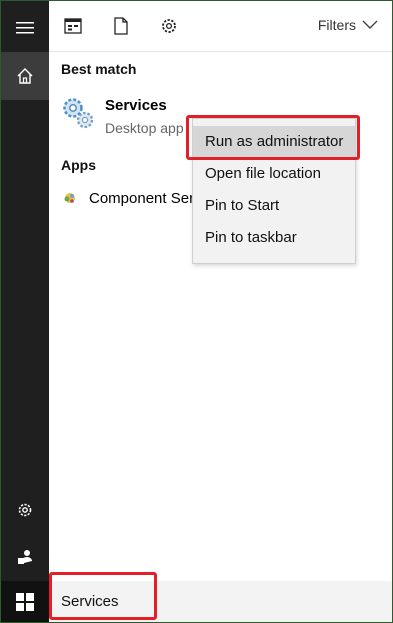 The height and width of the screenshot is (623, 393). I want to click on apps-filter-button, so click(73, 26).